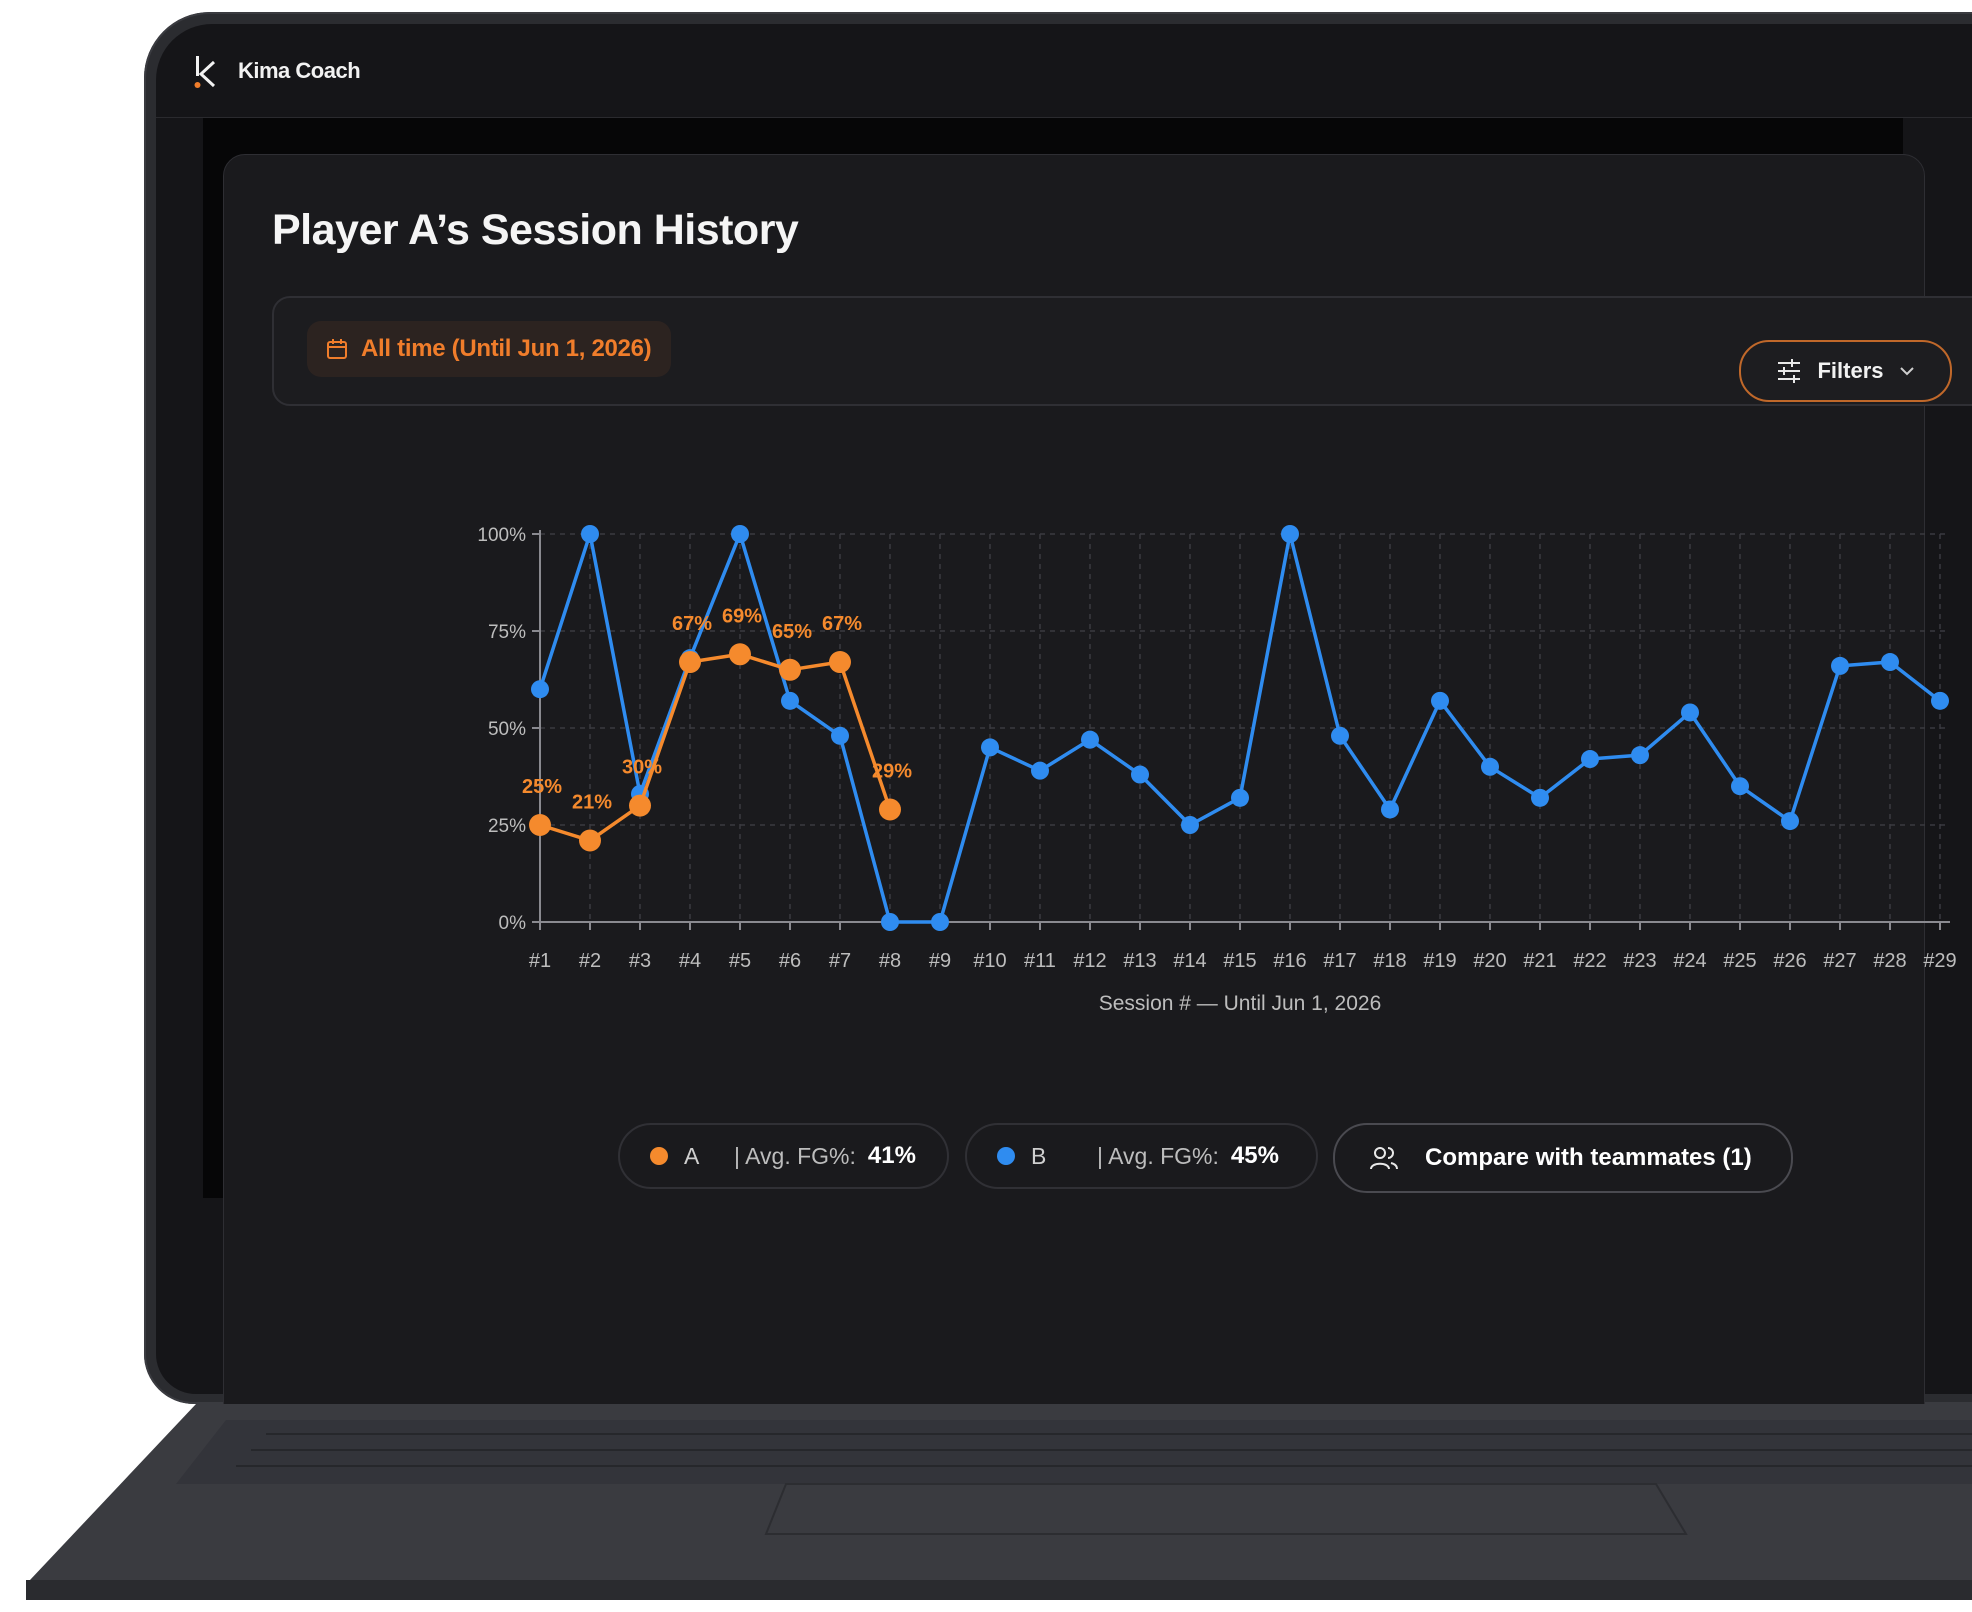 This screenshot has height=1612, width=1972. Describe the element at coordinates (1254, 1155) in the screenshot. I see `series-b-stat-value: 45%` at that location.